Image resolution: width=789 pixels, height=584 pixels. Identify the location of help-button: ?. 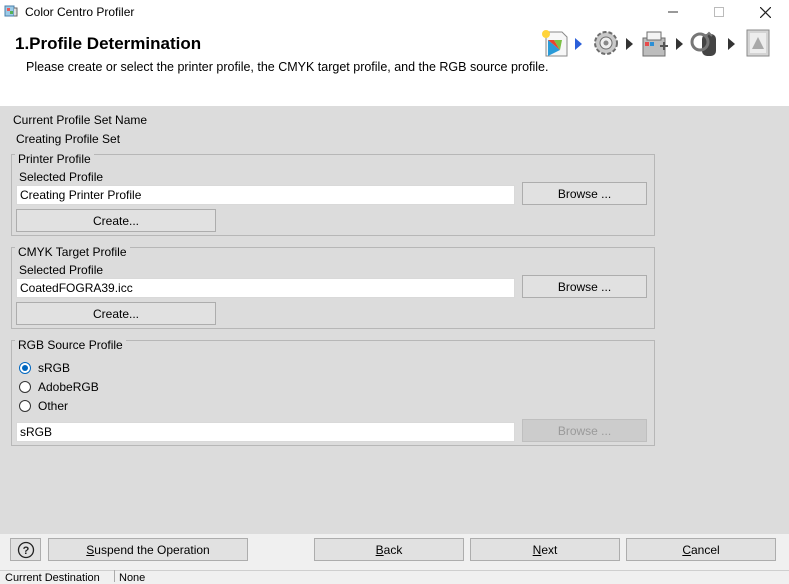
(25, 549).